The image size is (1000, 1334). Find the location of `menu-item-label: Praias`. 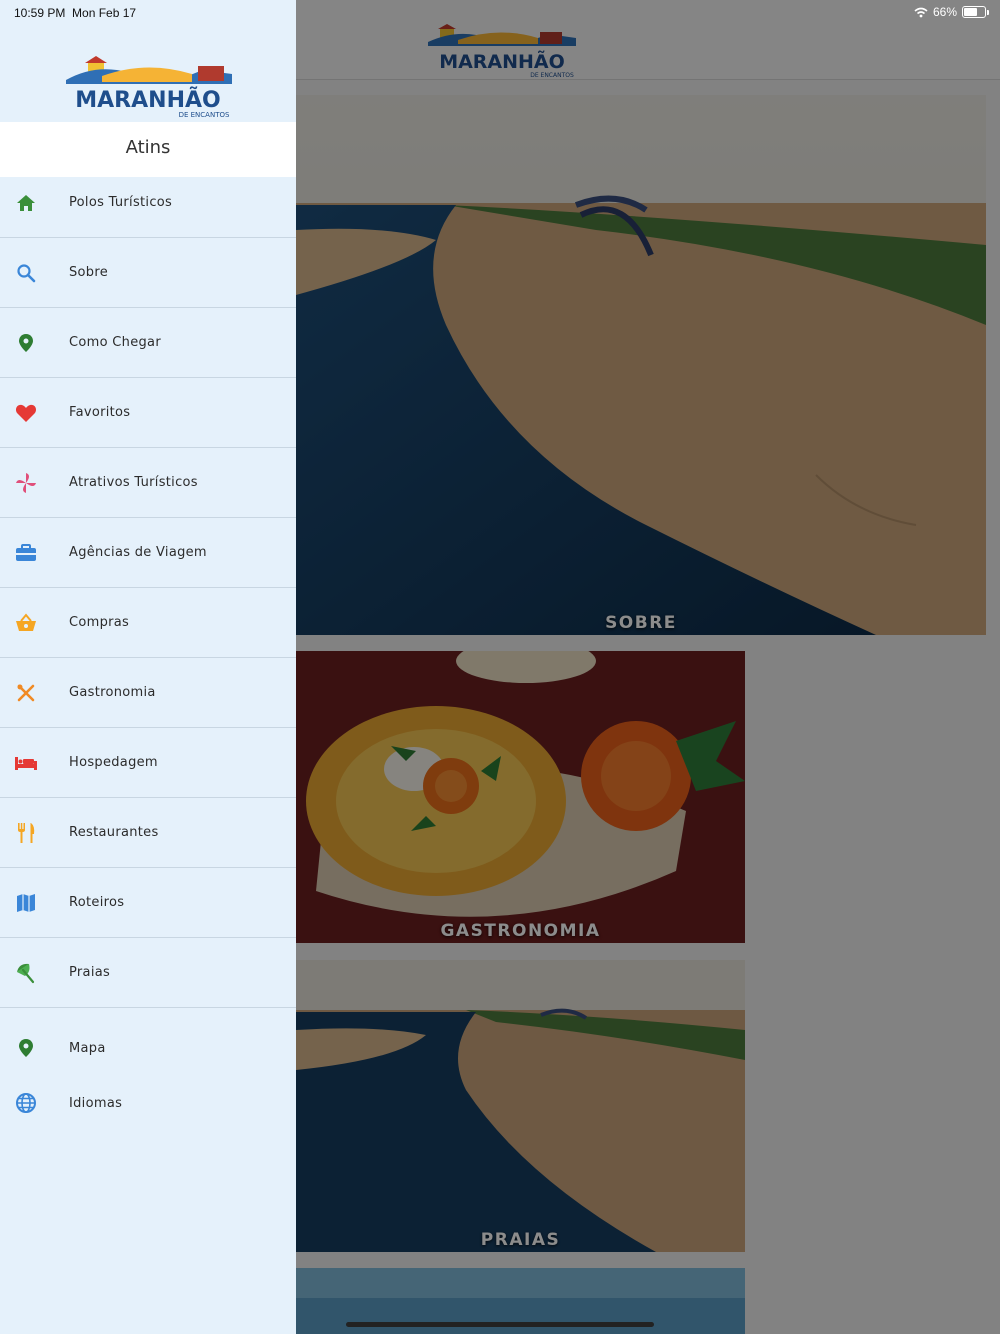

menu-item-label: Praias is located at coordinates (90, 972).